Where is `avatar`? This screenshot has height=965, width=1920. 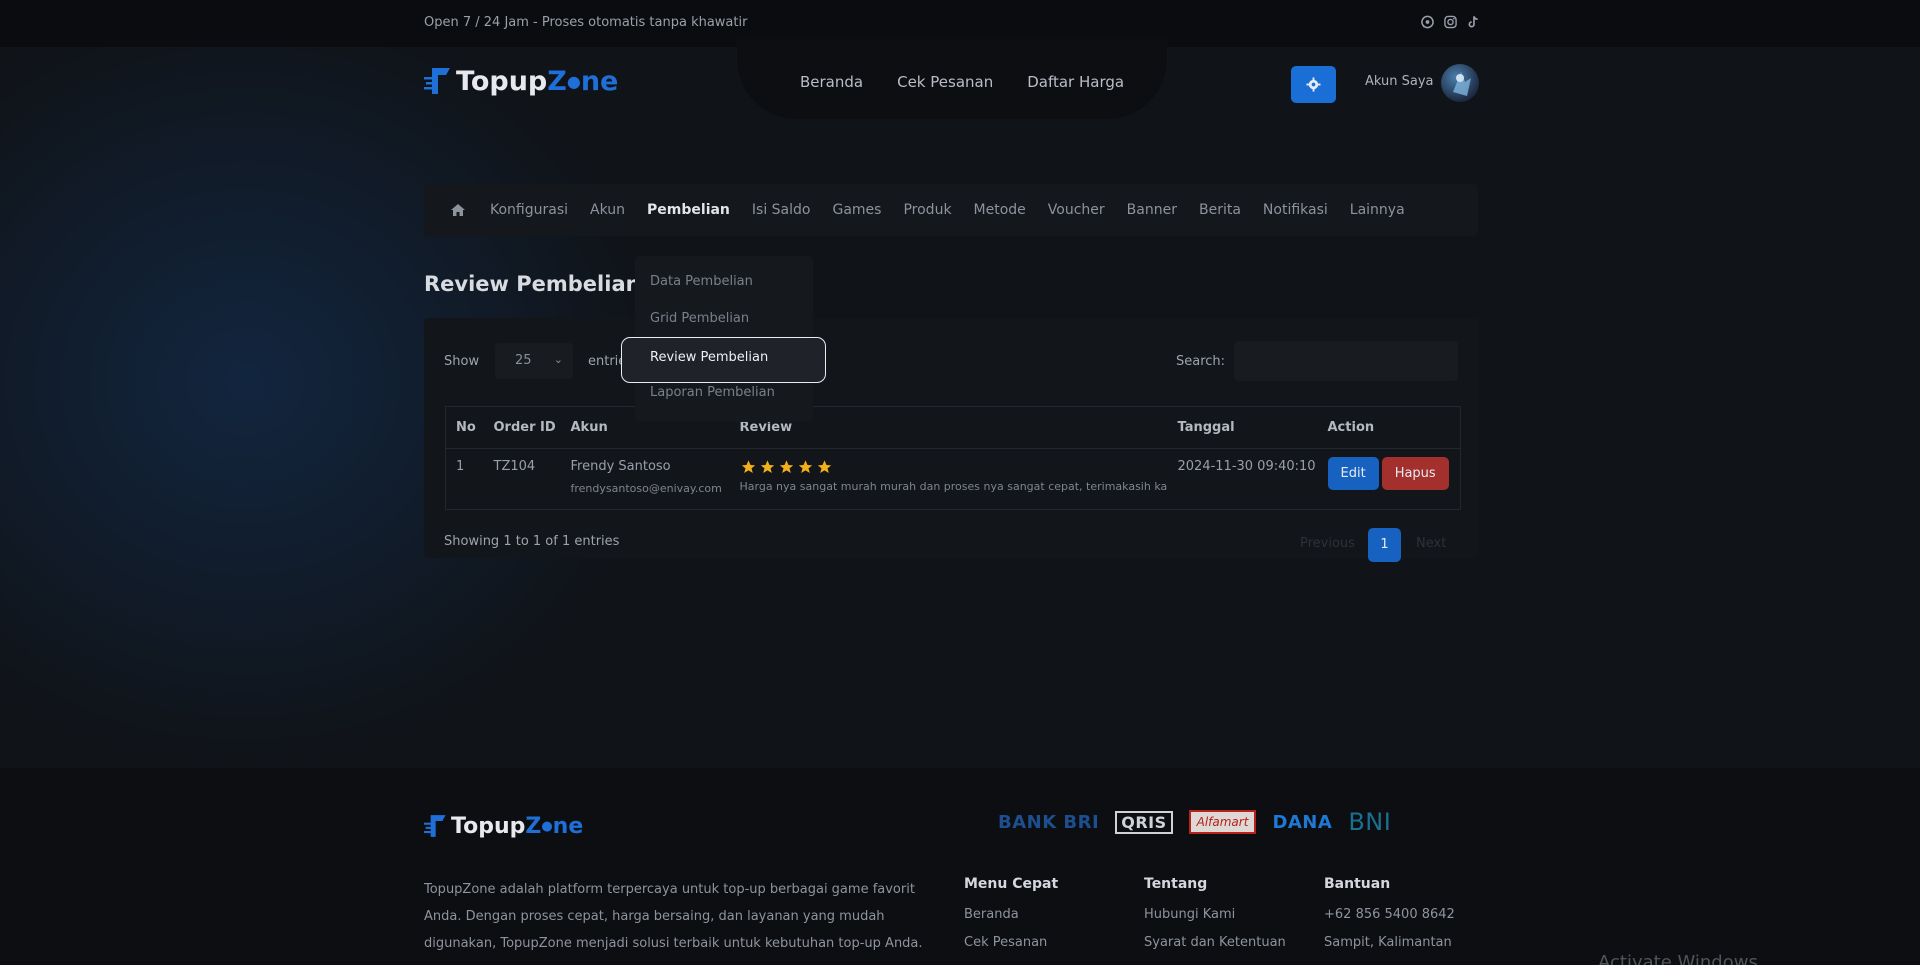 avatar is located at coordinates (1460, 83).